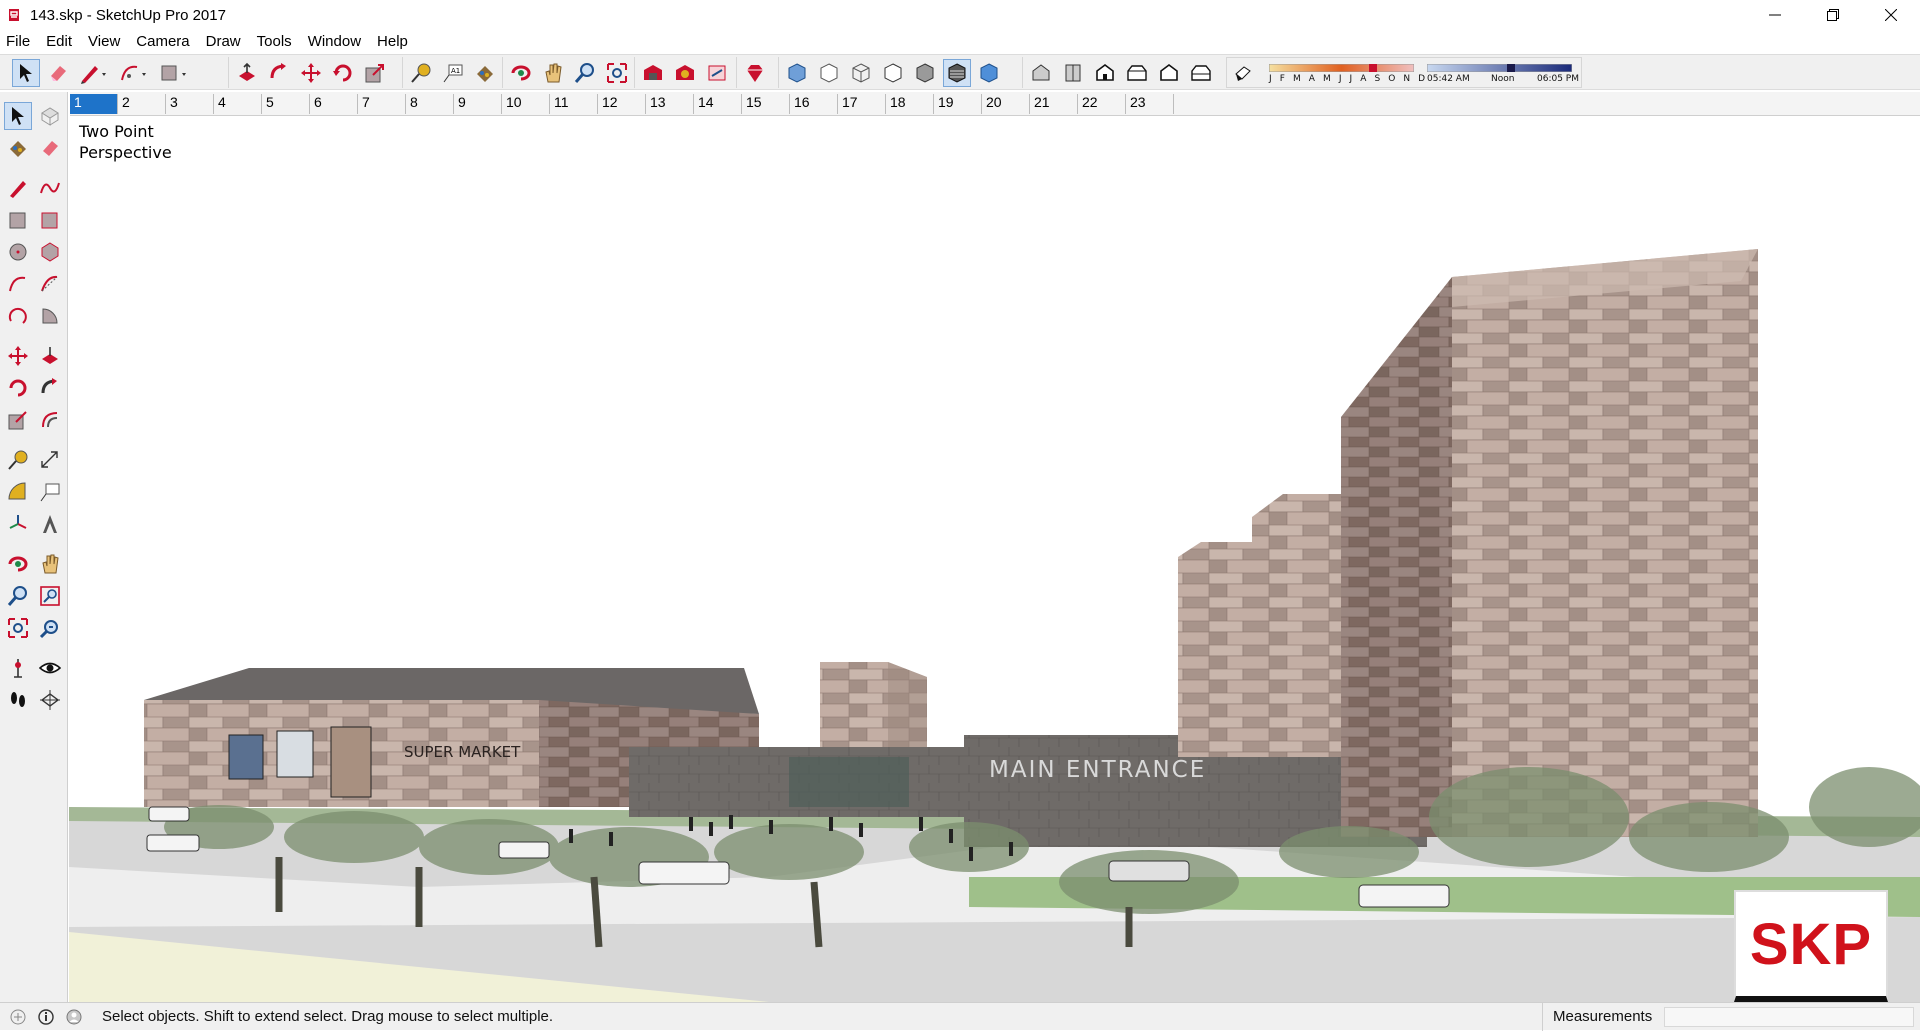  Describe the element at coordinates (1150, 104) in the screenshot. I see `scene-tab-23: 23` at that location.